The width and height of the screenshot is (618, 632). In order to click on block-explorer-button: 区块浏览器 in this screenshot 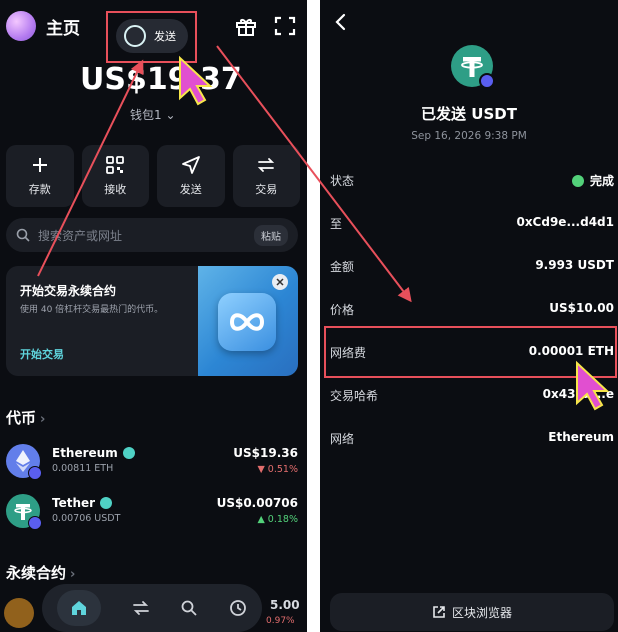, I will do `click(472, 612)`.